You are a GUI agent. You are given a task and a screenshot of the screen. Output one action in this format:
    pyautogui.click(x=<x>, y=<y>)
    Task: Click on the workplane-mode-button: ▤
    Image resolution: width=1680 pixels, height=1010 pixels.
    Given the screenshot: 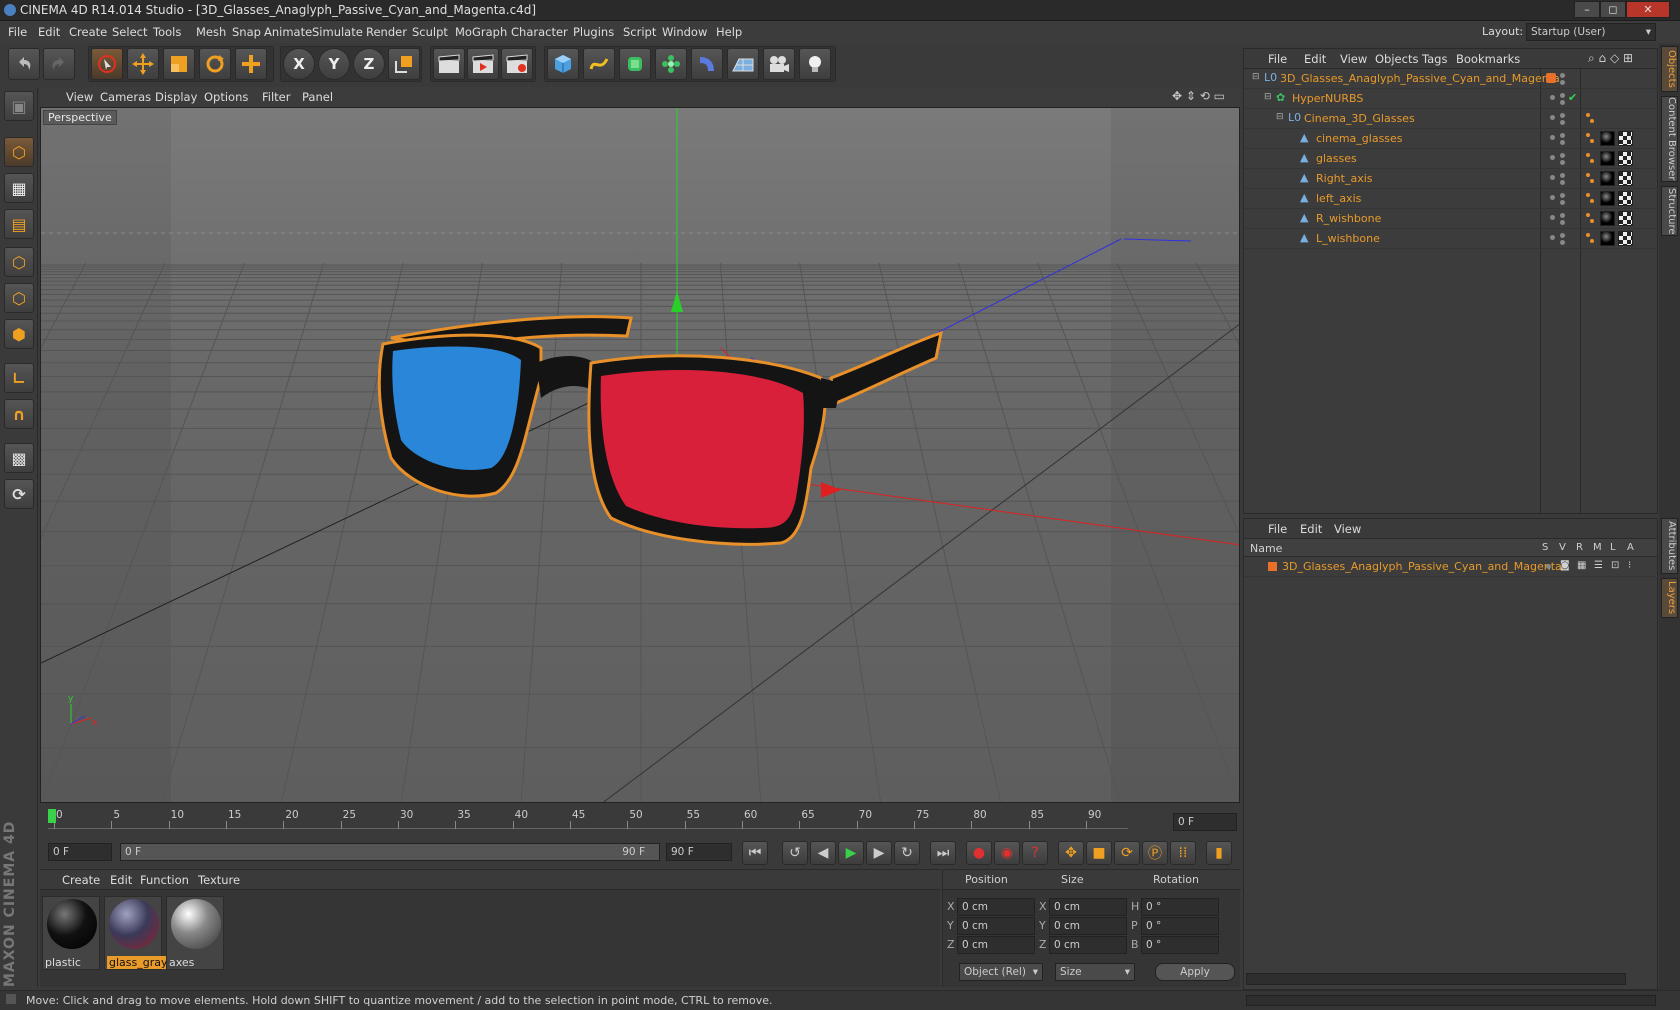 What is the action you would take?
    pyautogui.click(x=19, y=224)
    